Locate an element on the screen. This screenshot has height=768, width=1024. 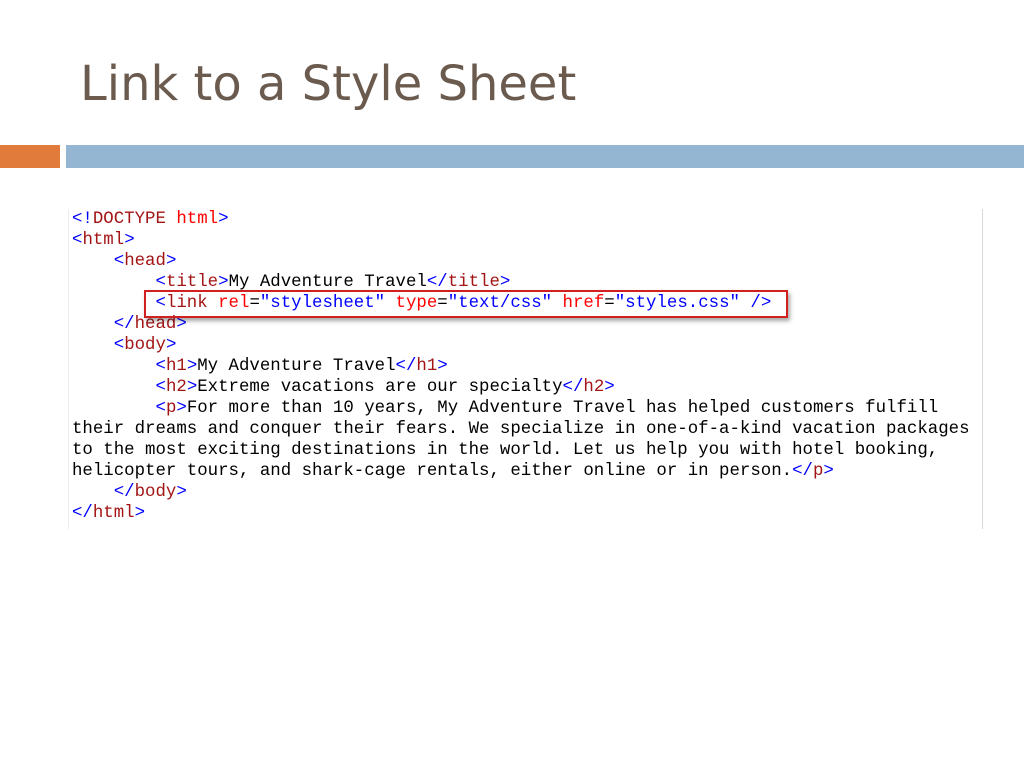
code-line: <html> is located at coordinates (521, 240).